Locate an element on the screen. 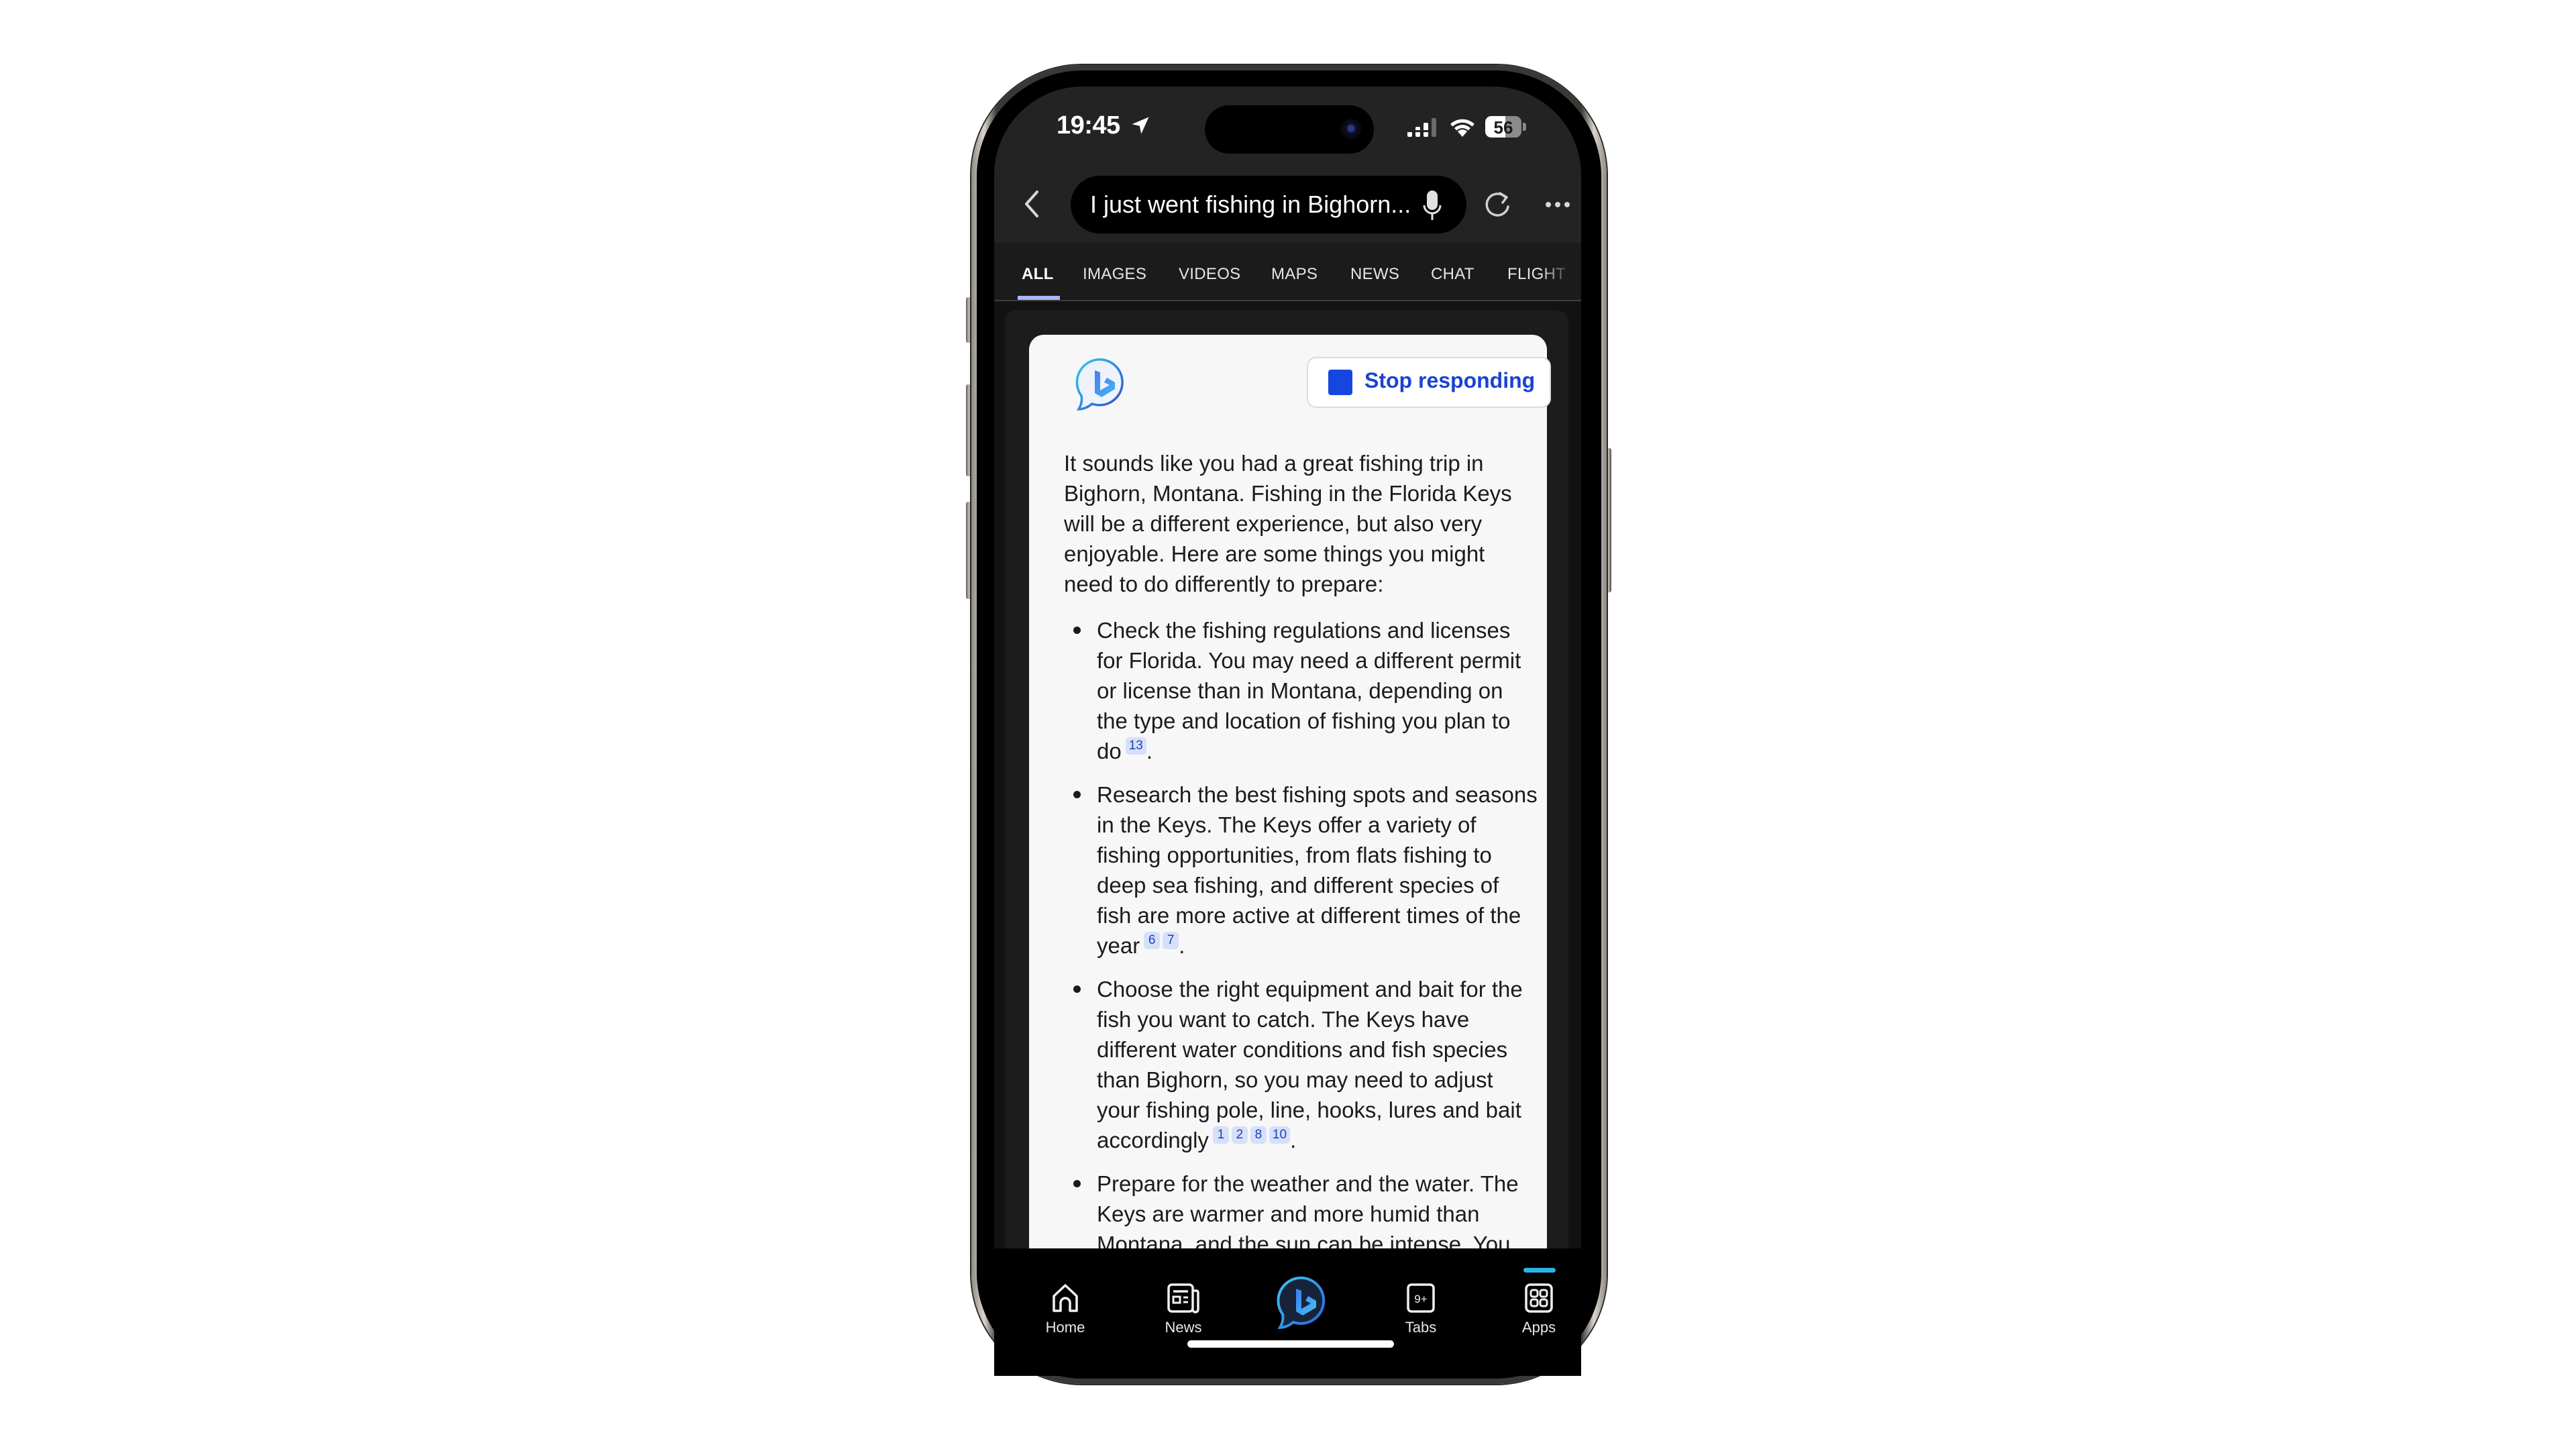 This screenshot has height=1449, width=2576. battery-tip is located at coordinates (1524, 127).